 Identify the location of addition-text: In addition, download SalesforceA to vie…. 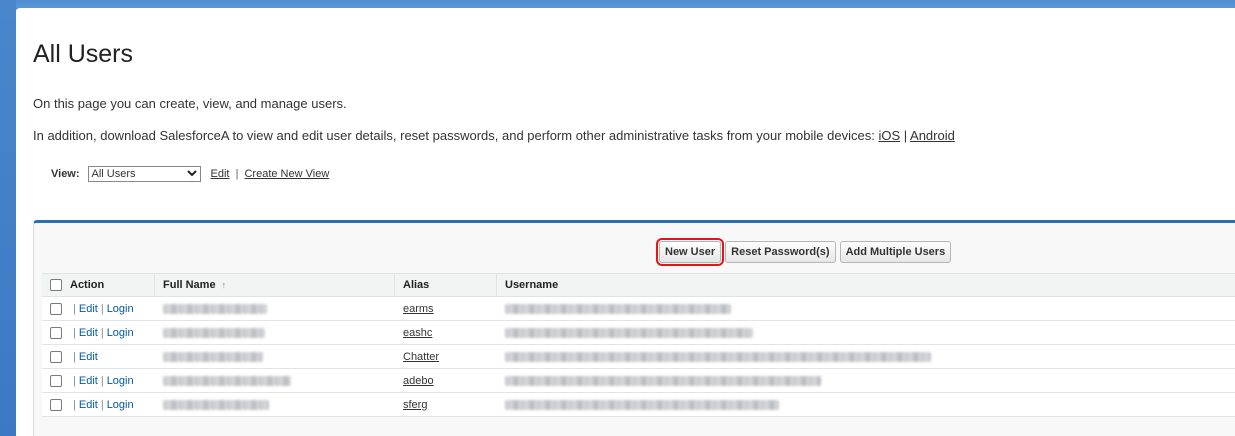
(494, 135).